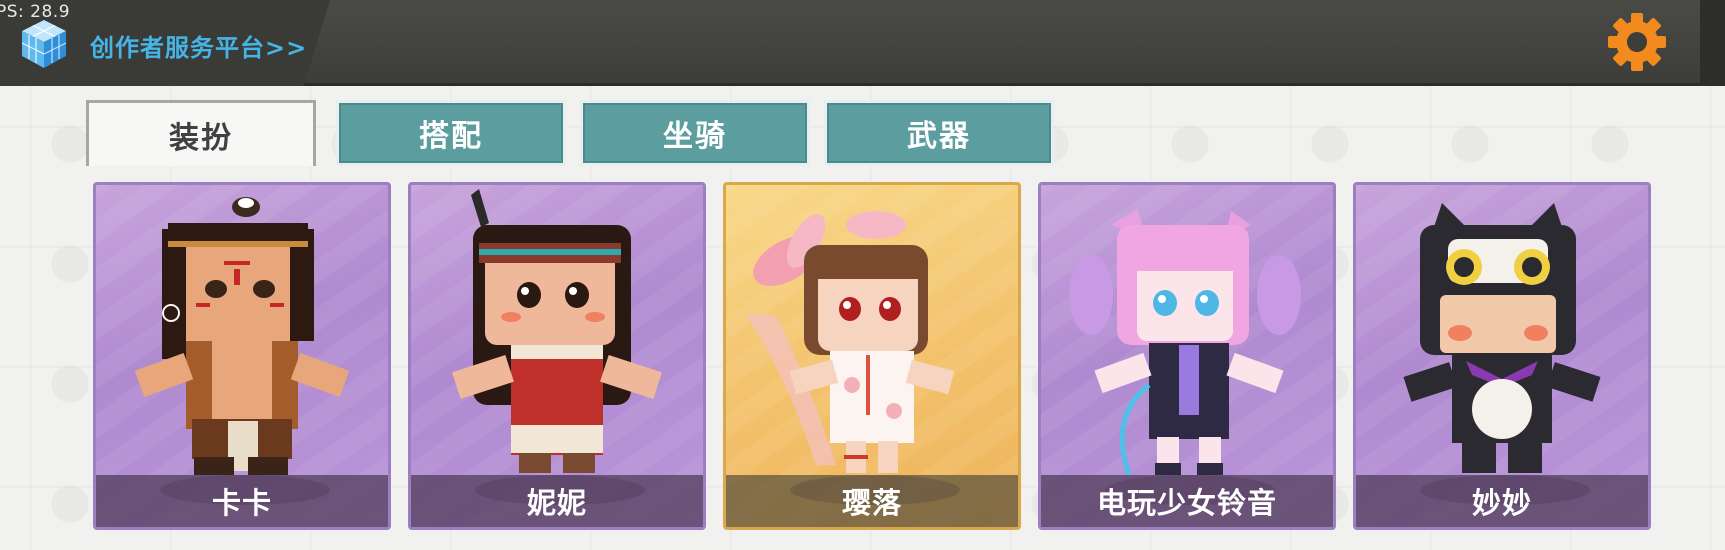 The width and height of the screenshot is (1725, 550). I want to click on skin-card-miaomiao: 妙妙, so click(1502, 356).